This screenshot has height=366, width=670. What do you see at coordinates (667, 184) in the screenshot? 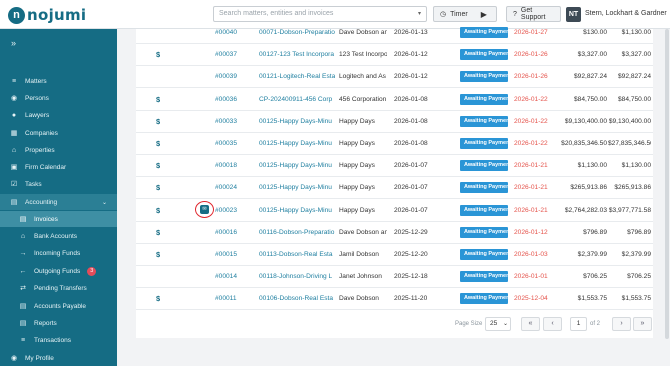
I see `scrollbar` at bounding box center [667, 184].